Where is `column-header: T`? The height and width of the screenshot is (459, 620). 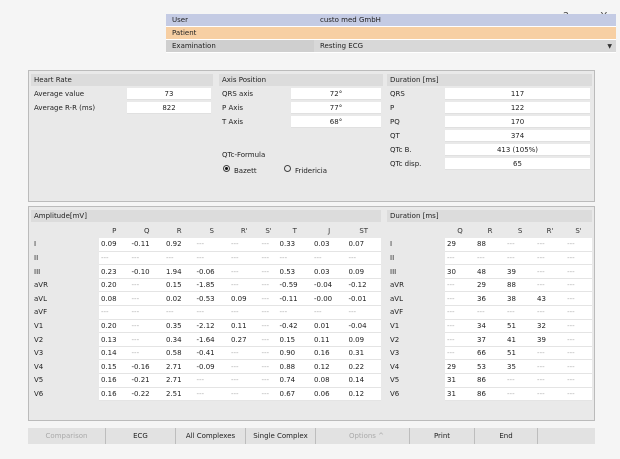 column-header: T is located at coordinates (294, 230).